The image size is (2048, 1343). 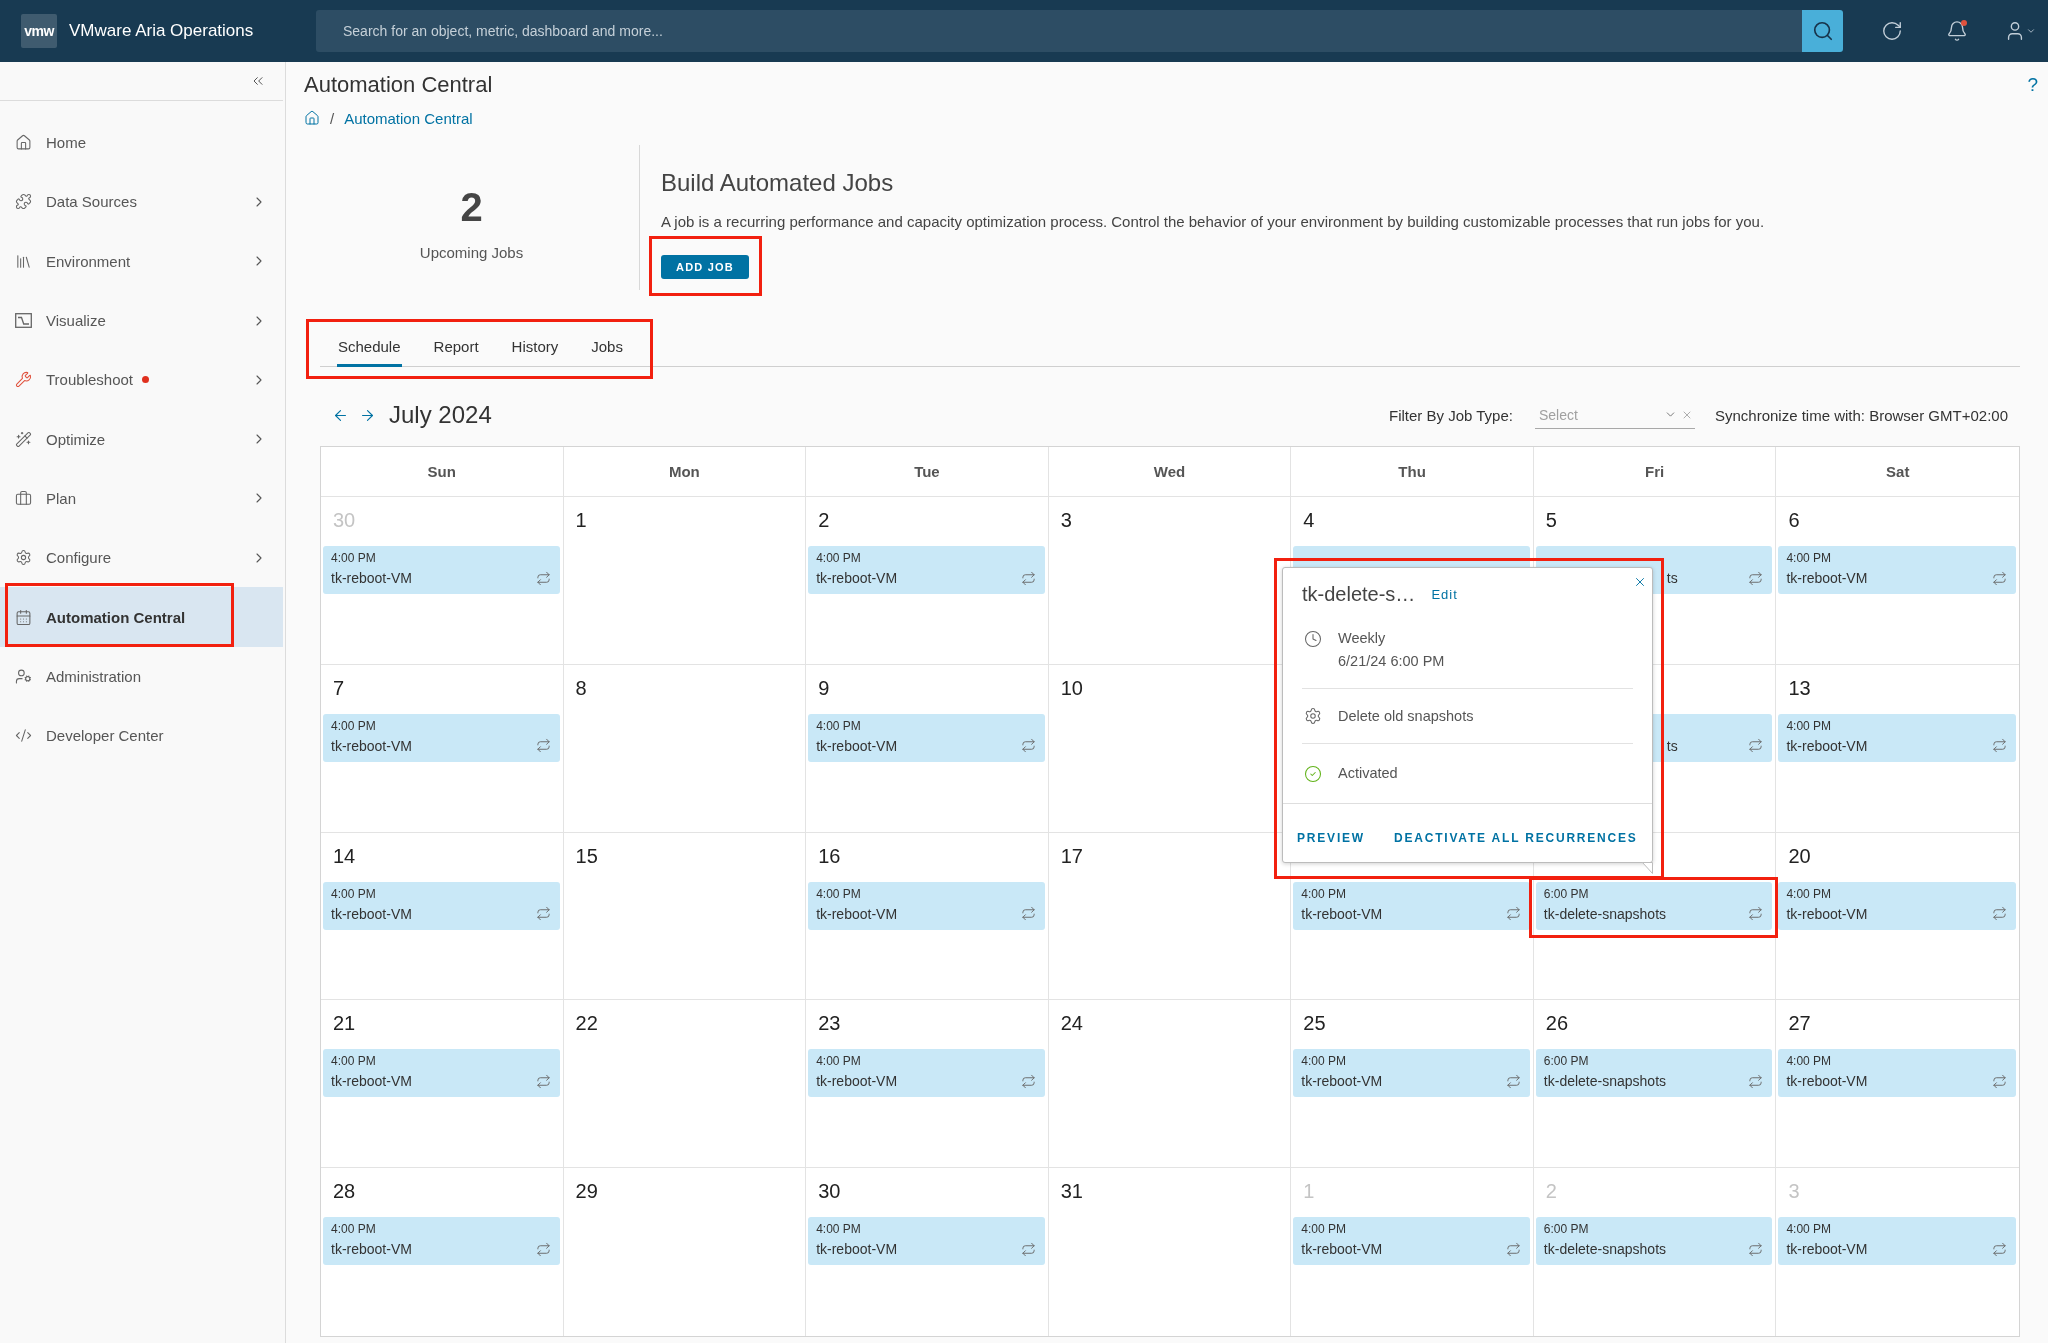 What do you see at coordinates (141, 735) in the screenshot?
I see `nav-item: Developer Center` at bounding box center [141, 735].